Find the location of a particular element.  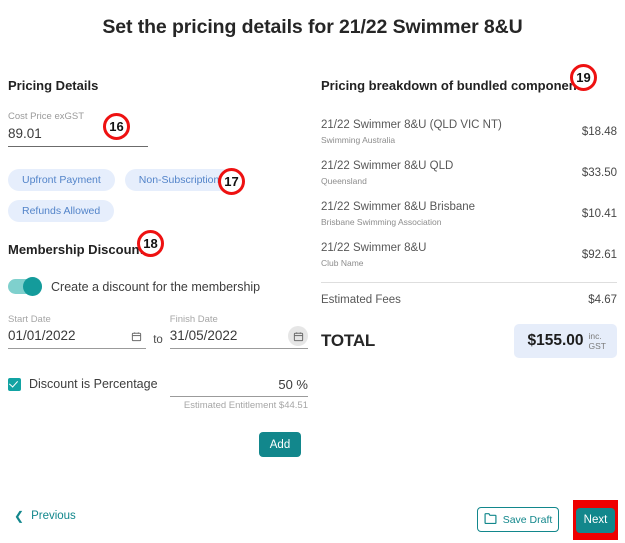

finish-date-field: Finish Date 31/05/2022 is located at coordinates (238, 331).